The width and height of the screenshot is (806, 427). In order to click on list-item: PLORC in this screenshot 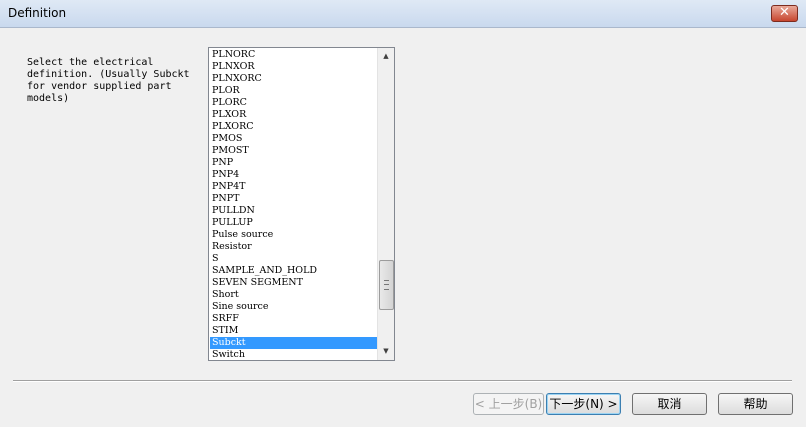, I will do `click(294, 103)`.